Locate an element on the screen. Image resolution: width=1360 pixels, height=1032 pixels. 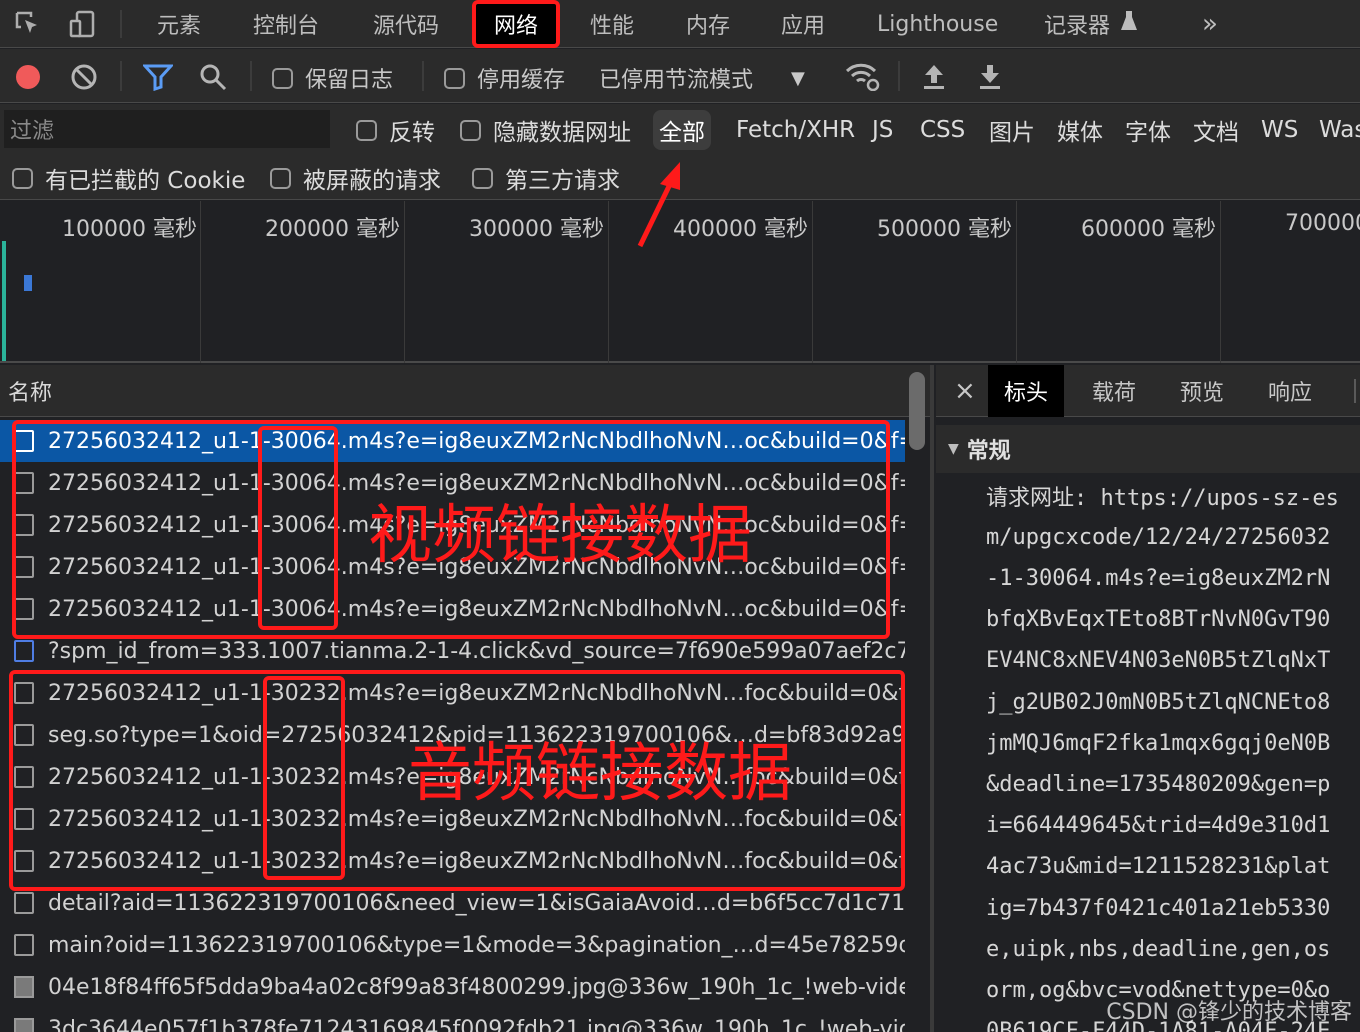
request-url-continuation: m/upgcxcode/12/24/27256032 is located at coordinates (1158, 537).